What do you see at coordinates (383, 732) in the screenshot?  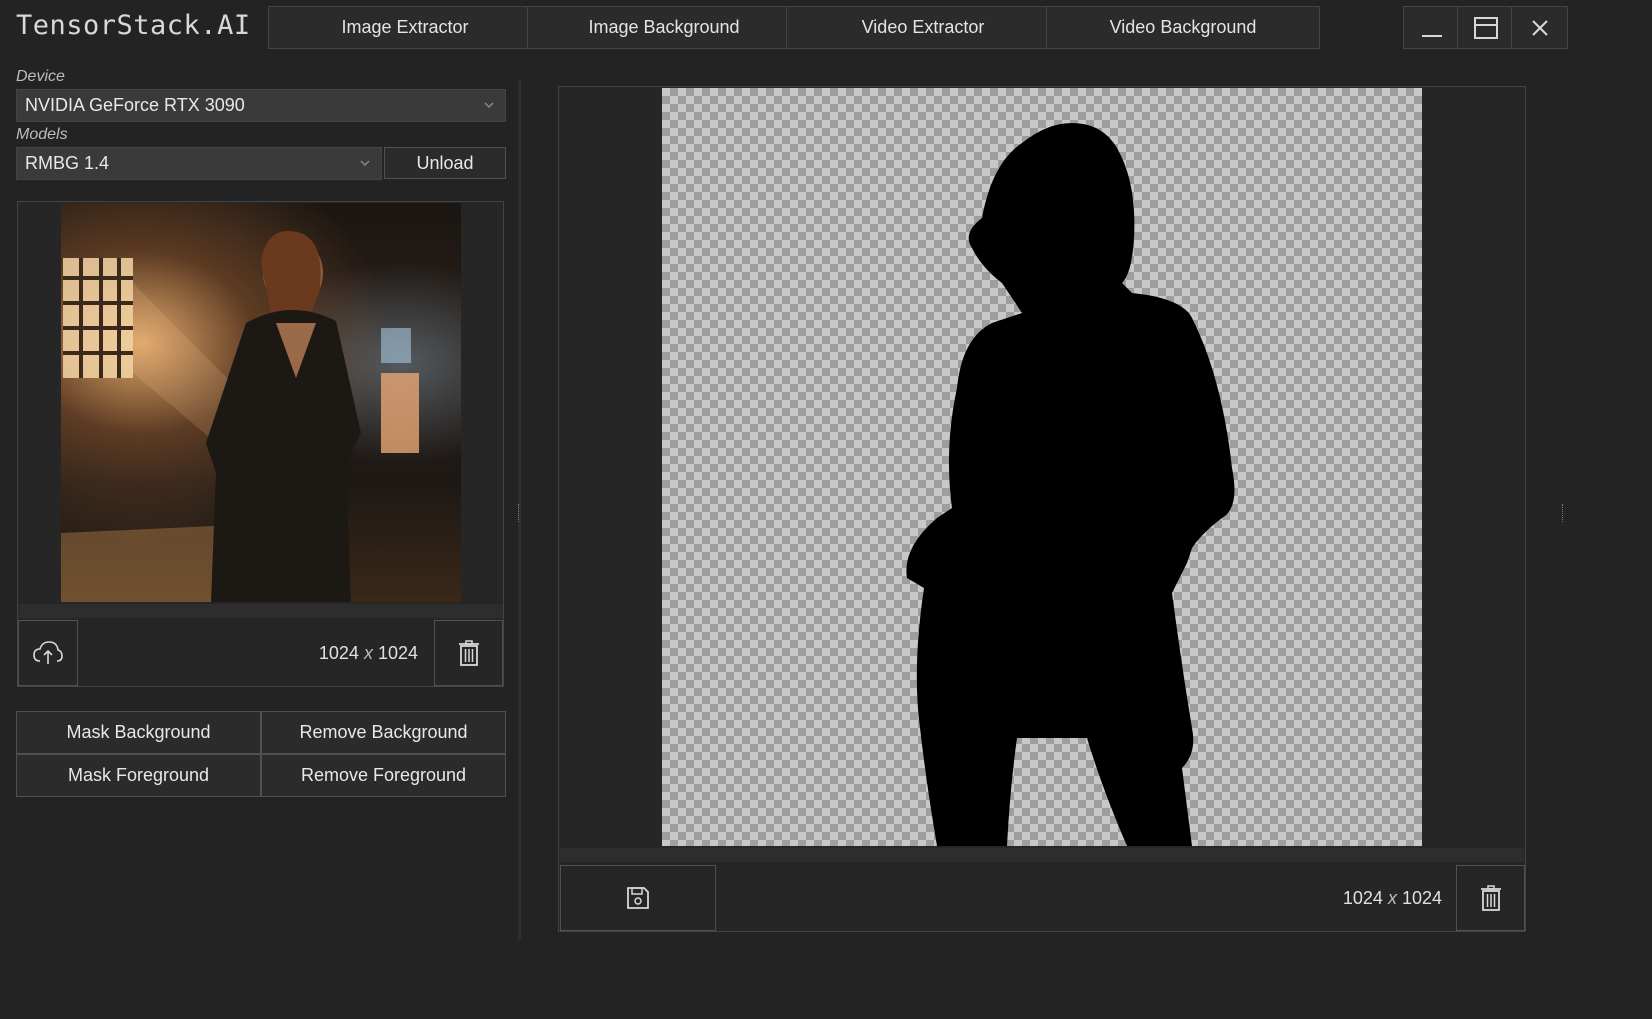 I see `remove-background-button: Remove Background` at bounding box center [383, 732].